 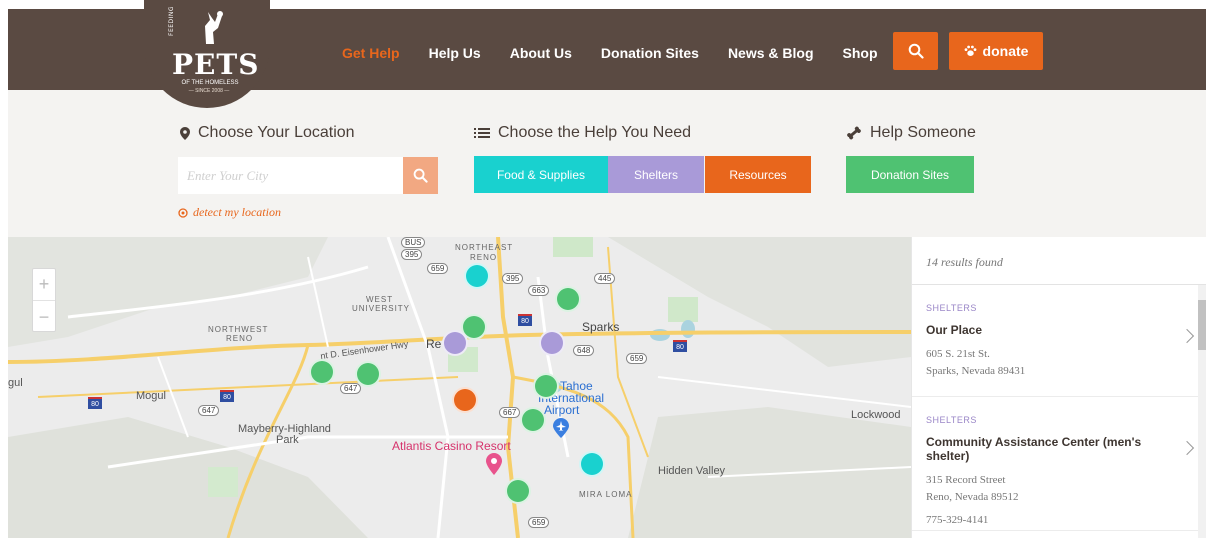 What do you see at coordinates (541, 53) in the screenshot?
I see `nav-about-us: About Us` at bounding box center [541, 53].